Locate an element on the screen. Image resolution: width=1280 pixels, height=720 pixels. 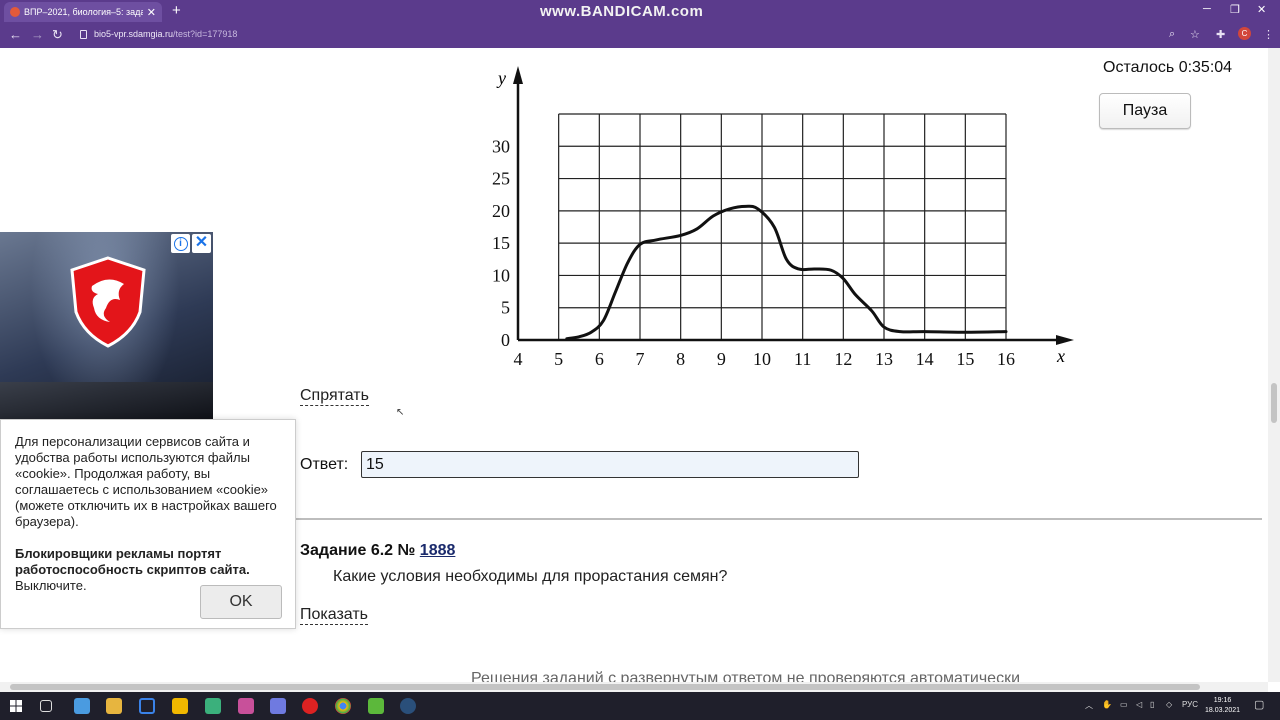
chart-grid is located at coordinates (782, 226).